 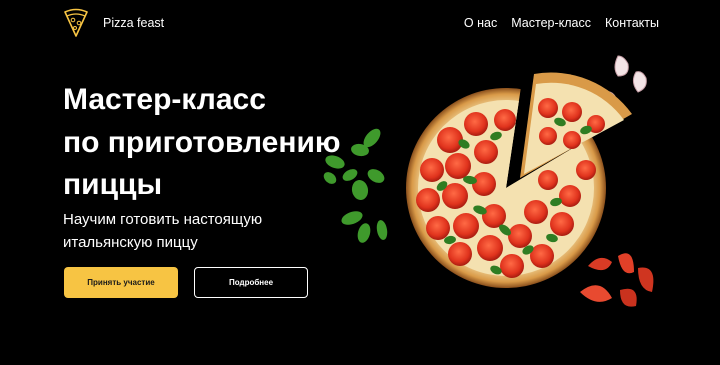 What do you see at coordinates (632, 23) in the screenshot?
I see `nav-item-contacts: Контакты` at bounding box center [632, 23].